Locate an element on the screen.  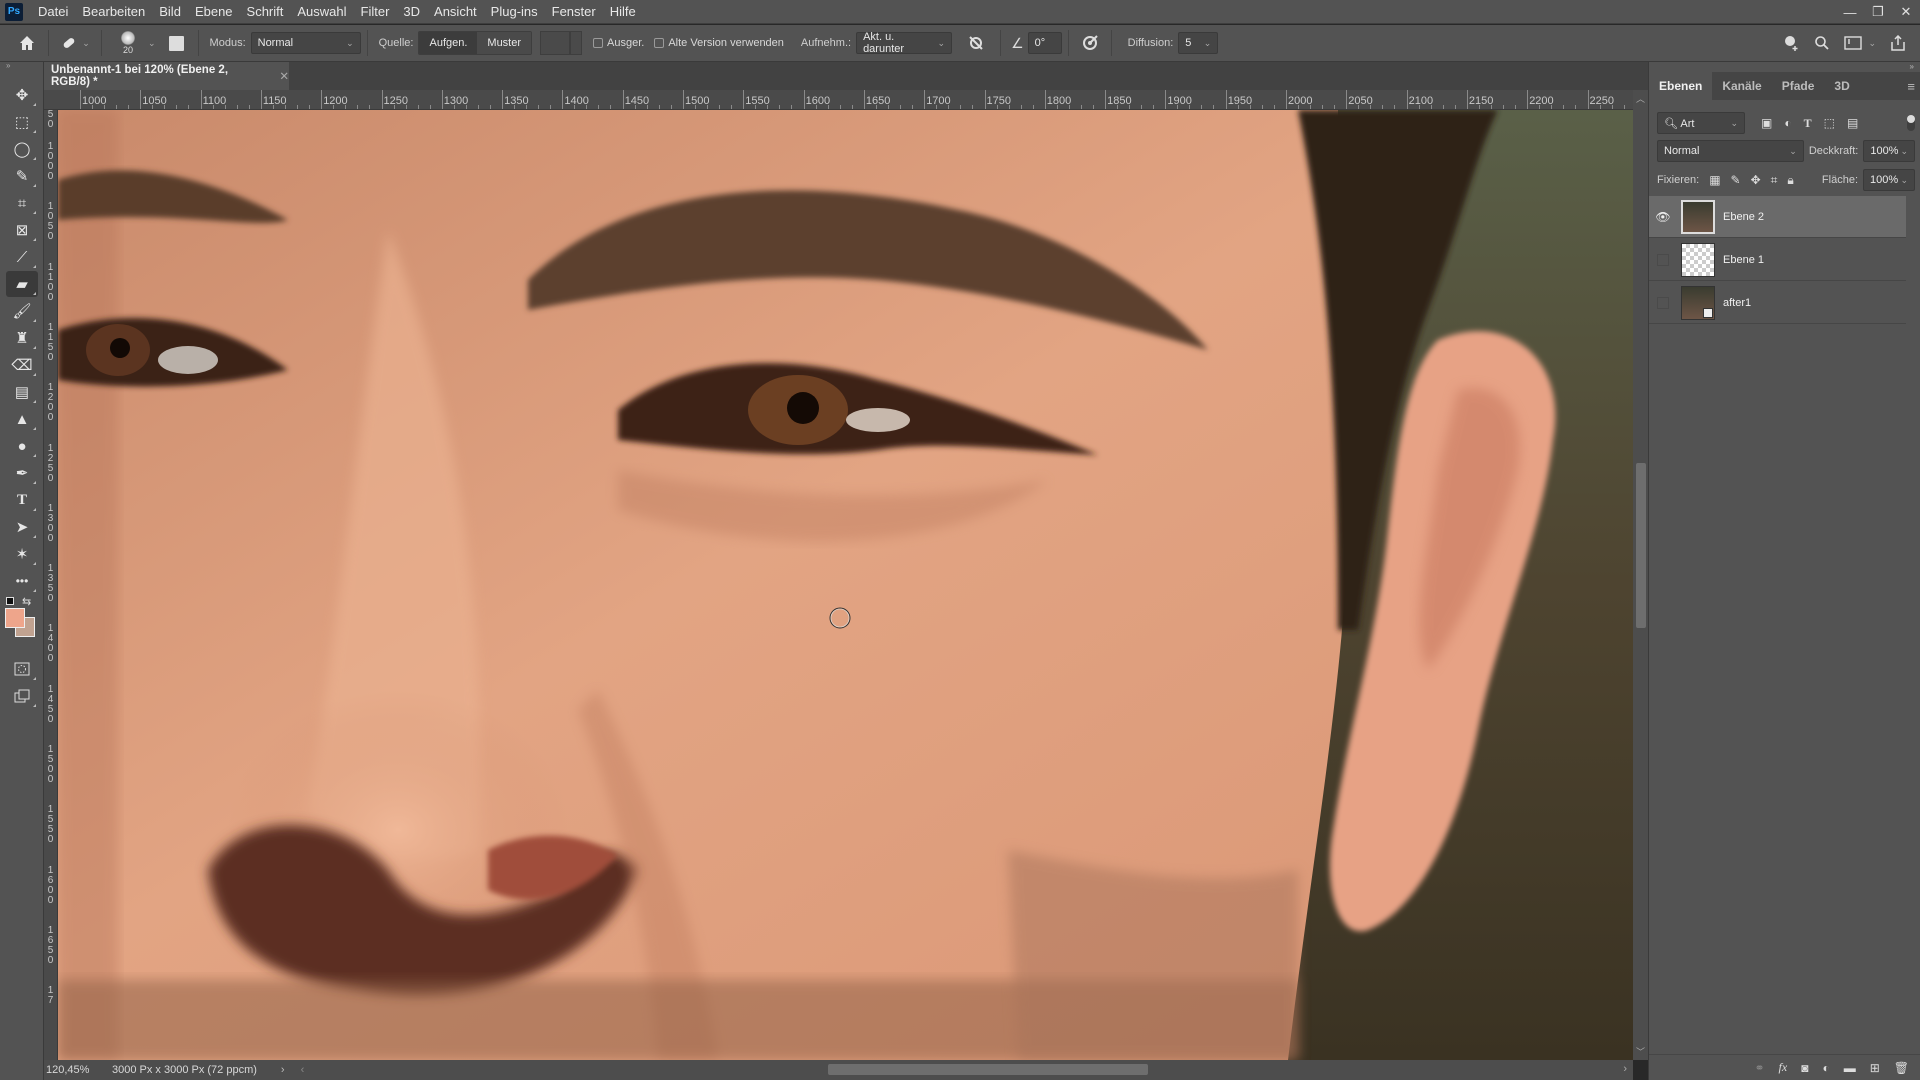
pressure-size-button is located at coordinates (1090, 43).